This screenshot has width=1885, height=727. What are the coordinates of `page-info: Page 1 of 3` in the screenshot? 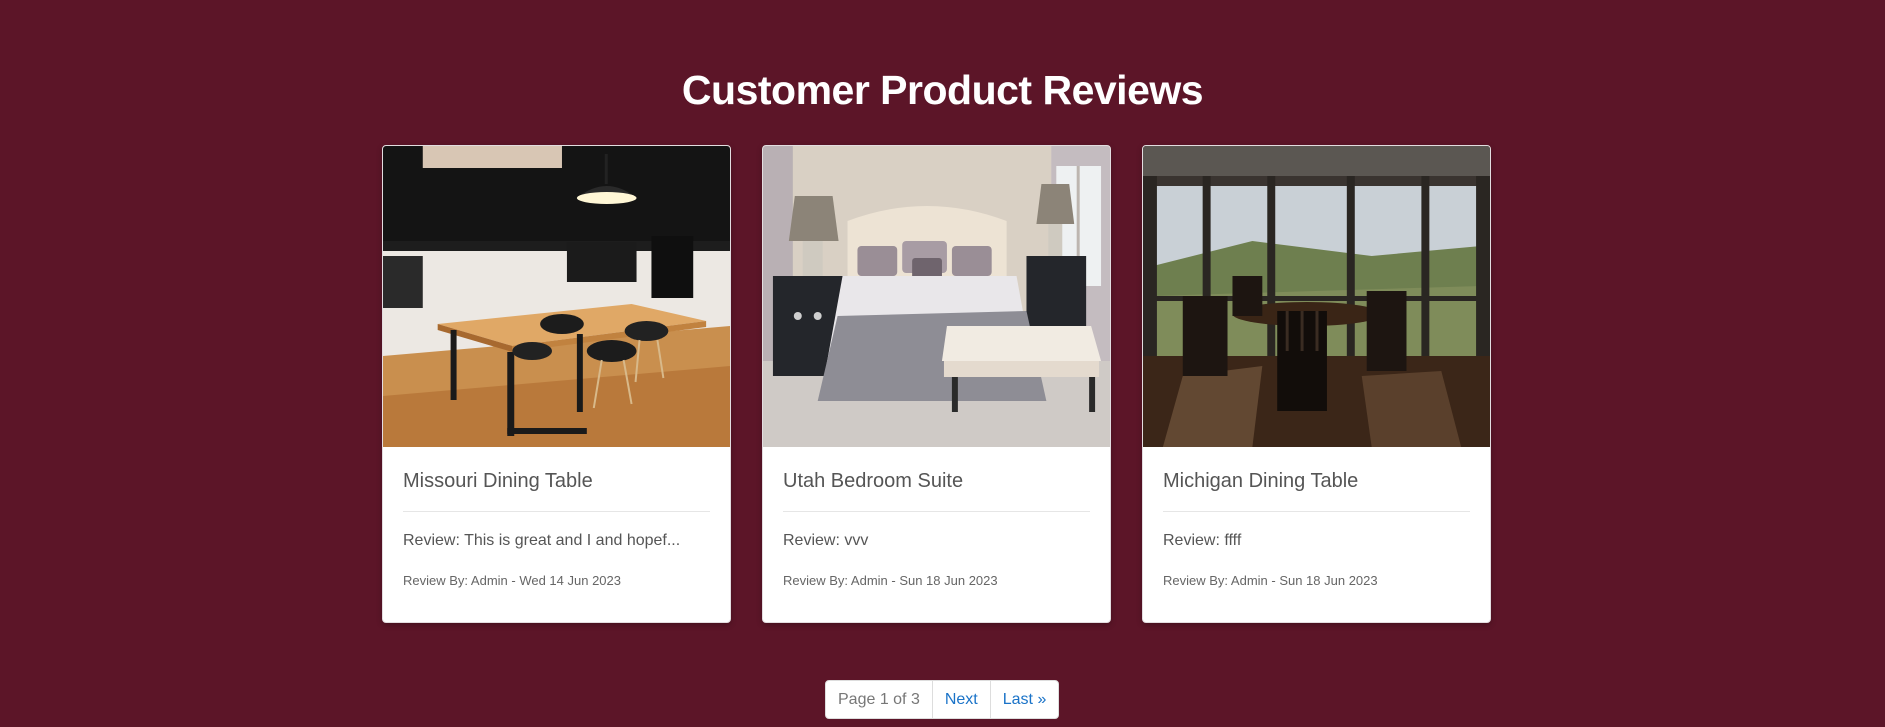 It's located at (879, 699).